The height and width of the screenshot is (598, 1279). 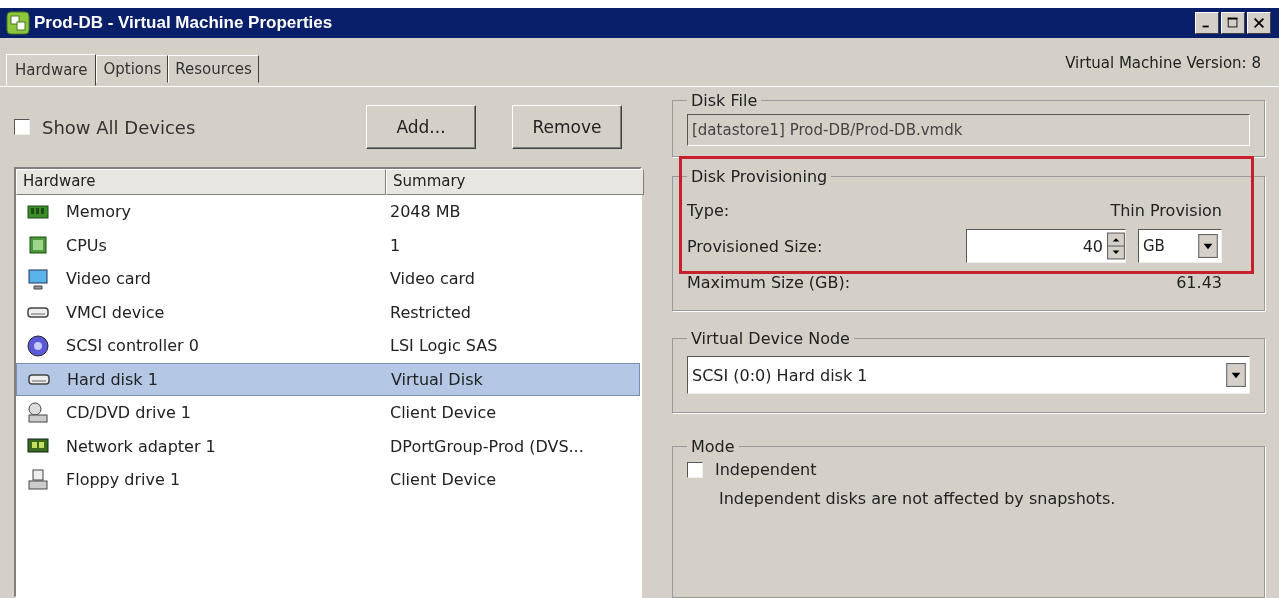 What do you see at coordinates (432, 279) in the screenshot?
I see `hardware-summary: Video card` at bounding box center [432, 279].